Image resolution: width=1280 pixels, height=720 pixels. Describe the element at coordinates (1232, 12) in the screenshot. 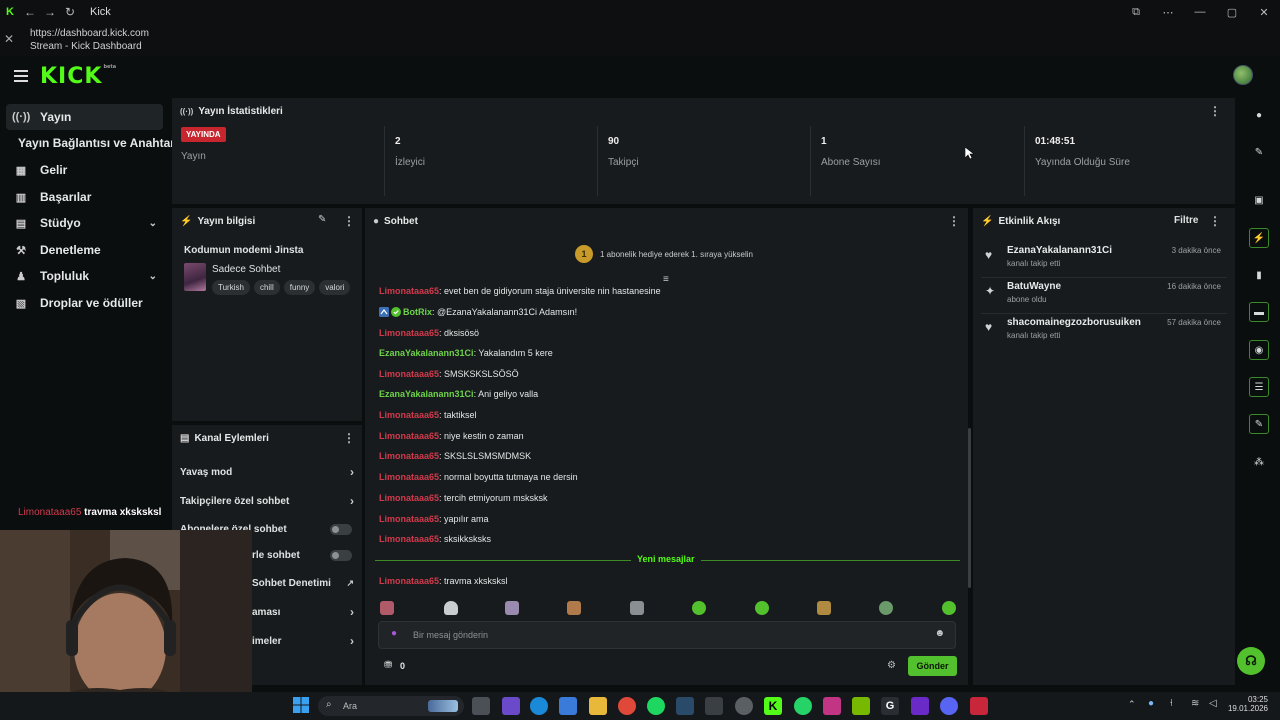

I see `maximize-icon: ▢` at that location.